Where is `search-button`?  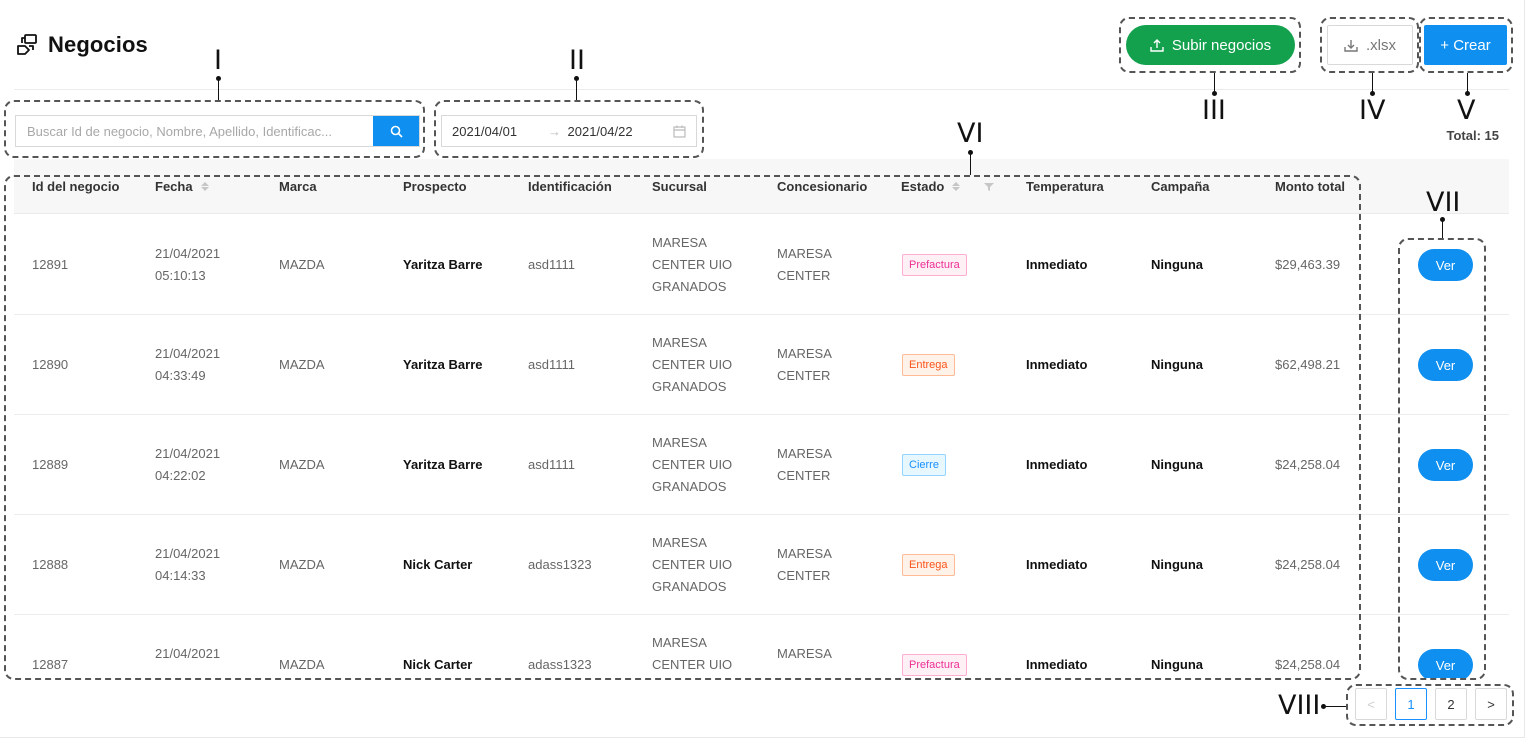 search-button is located at coordinates (396, 131).